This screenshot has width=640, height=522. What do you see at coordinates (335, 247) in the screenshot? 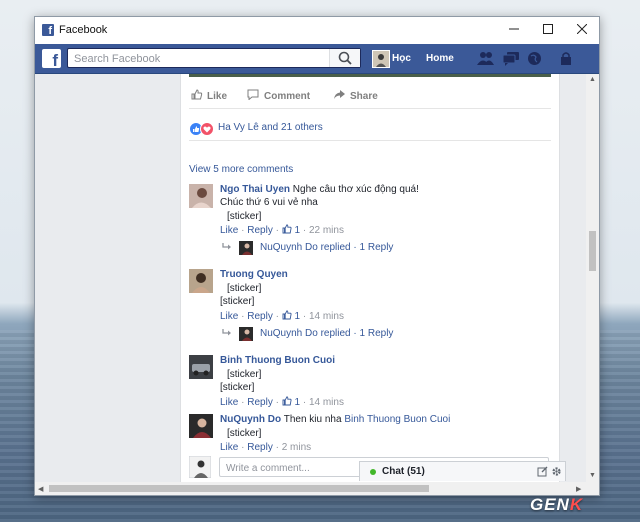
I see `reply-verb: replied` at bounding box center [335, 247].